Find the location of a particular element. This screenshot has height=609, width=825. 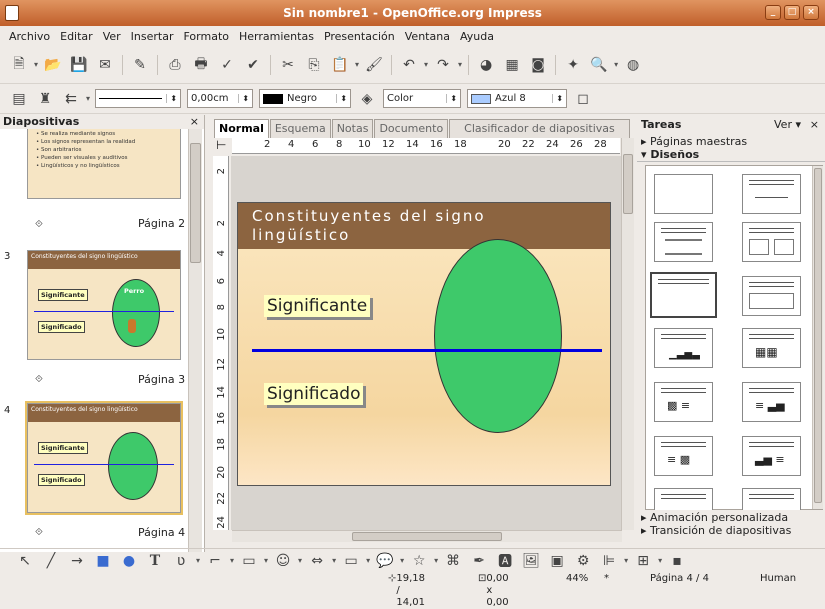

align-icon: ⊫ is located at coordinates (609, 561).